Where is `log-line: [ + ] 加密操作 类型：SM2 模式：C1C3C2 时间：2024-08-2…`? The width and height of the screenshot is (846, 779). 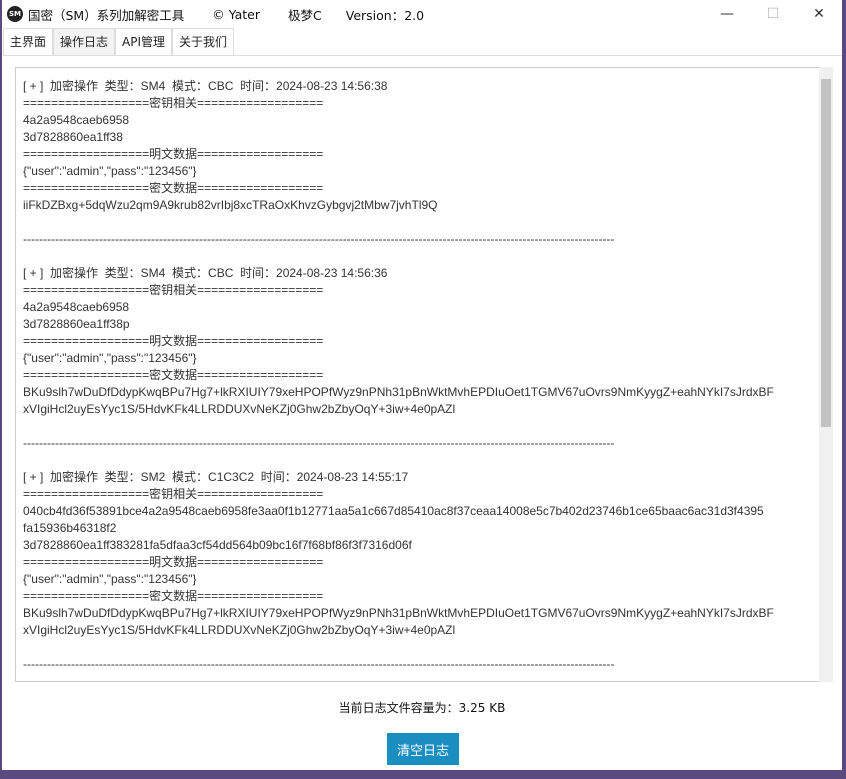
log-line: [ + ] 加密操作 类型：SM2 模式：C1C3C2 时间：2024-08-2… is located at coordinates (216, 477).